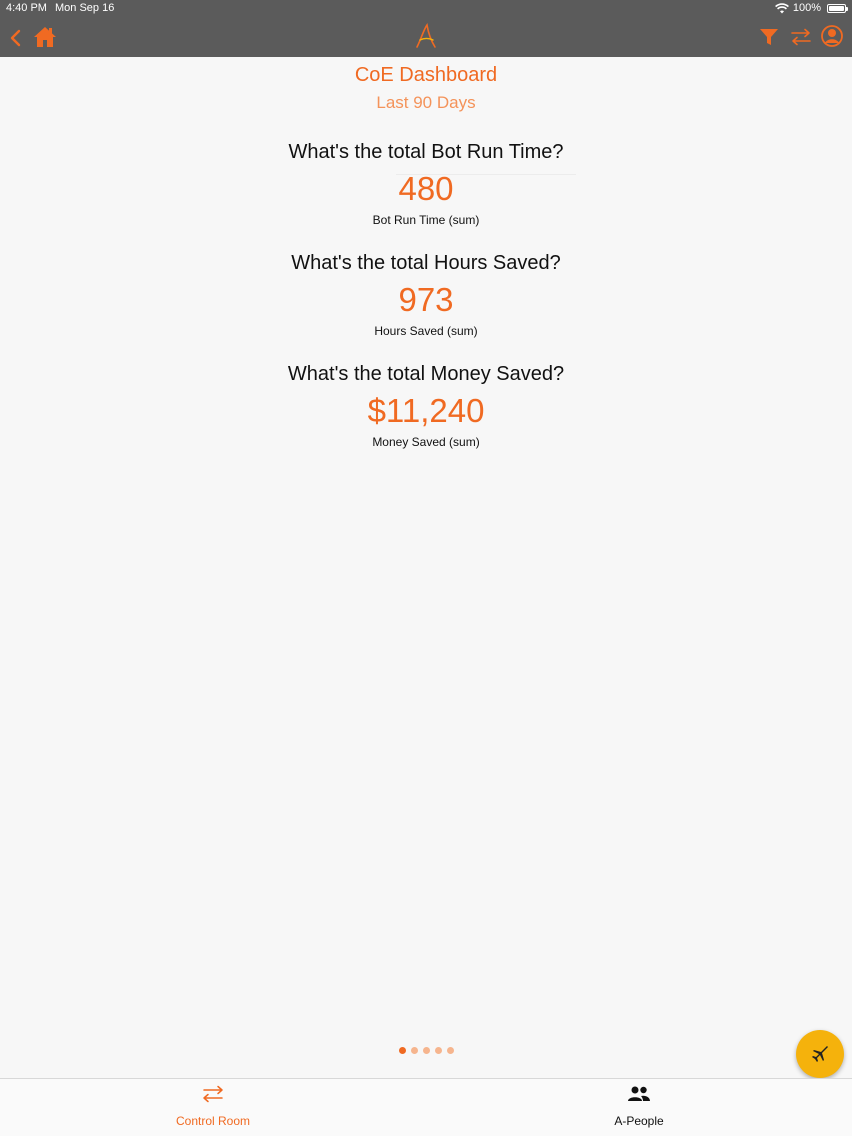  What do you see at coordinates (426, 331) in the screenshot?
I see `kpi-label: Hours Saved (sum)` at bounding box center [426, 331].